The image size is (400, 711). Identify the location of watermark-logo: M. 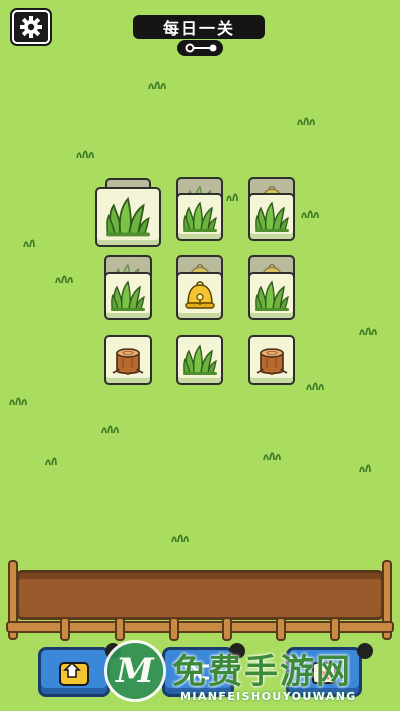
(135, 671).